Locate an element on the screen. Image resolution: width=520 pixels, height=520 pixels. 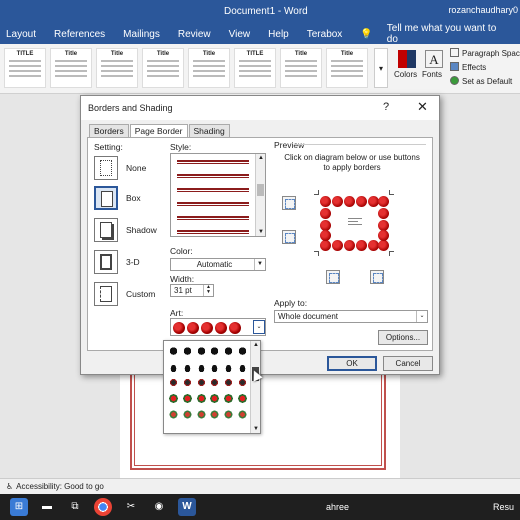
account-name: rozanchaudhary0 is located at coordinates (483, 10).